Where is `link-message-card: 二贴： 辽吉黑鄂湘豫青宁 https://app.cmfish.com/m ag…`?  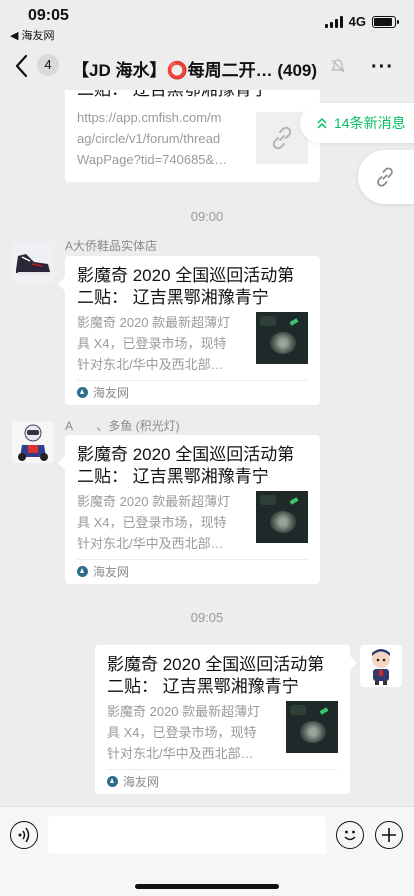
link-message-card: 二贴： 辽吉黑鄂湘豫青宁 https://app.cmfish.com/m ag… is located at coordinates (192, 136).